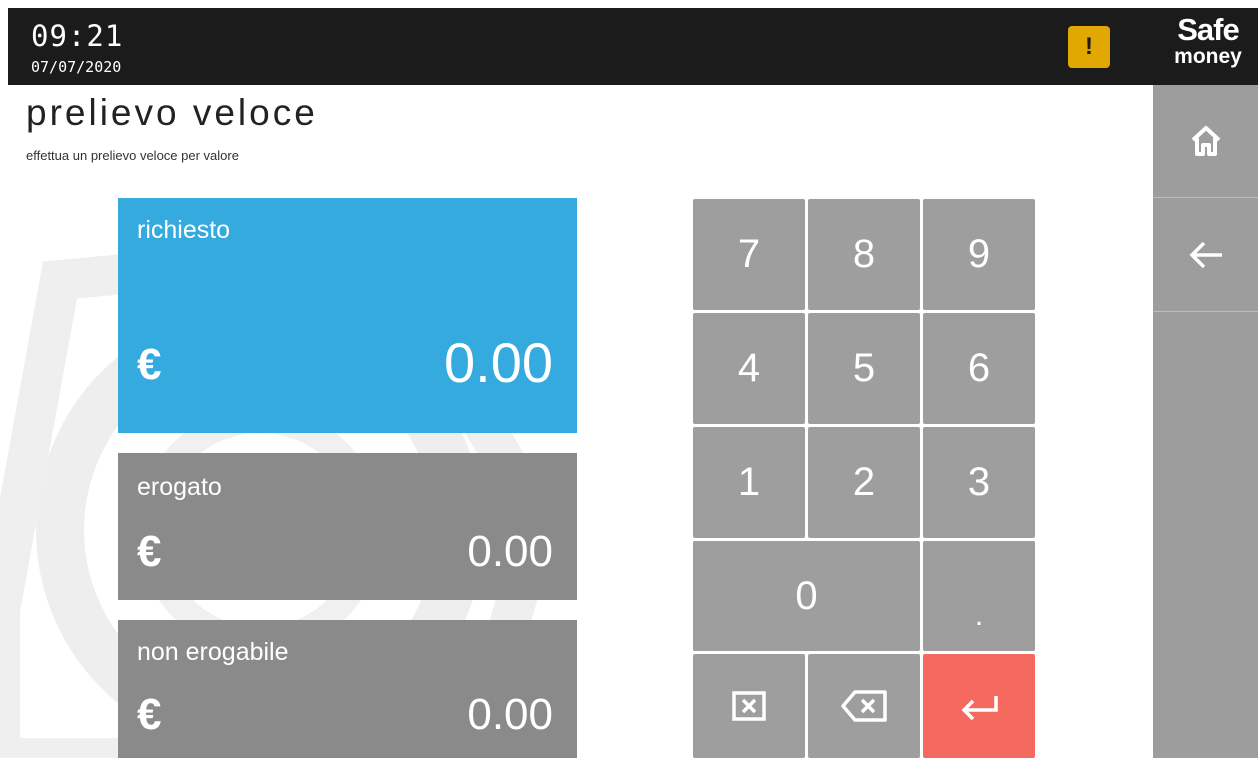 Image resolution: width=1258 pixels, height=758 pixels. Describe the element at coordinates (510, 714) in the screenshot. I see `not-dispensable-value: 0.00` at that location.